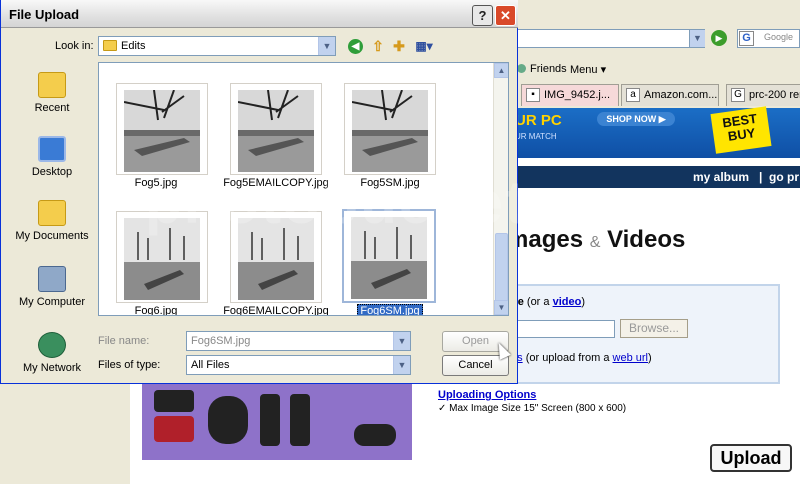 Image resolution: width=800 pixels, height=484 pixels. What do you see at coordinates (521, 68) in the screenshot?
I see `friends-icon` at bounding box center [521, 68].